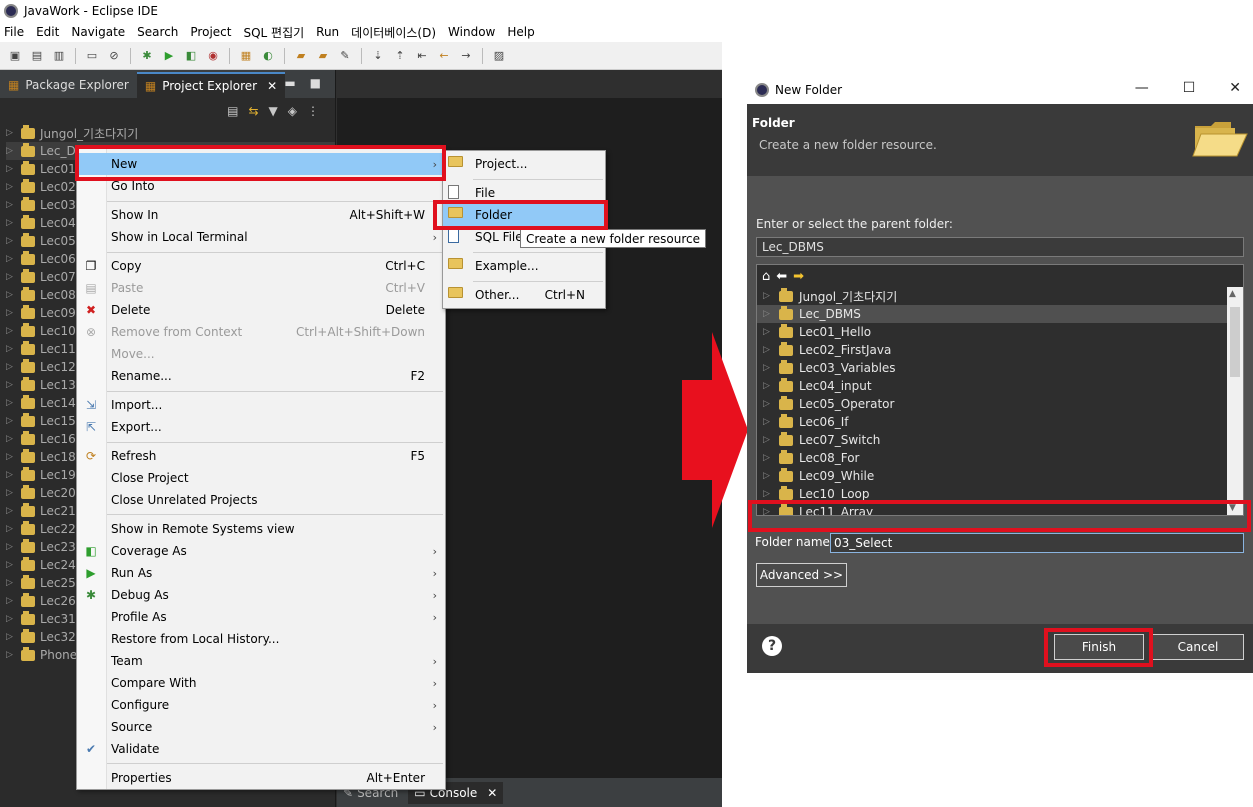  I want to click on new-class-icon: ◐, so click(268, 56).